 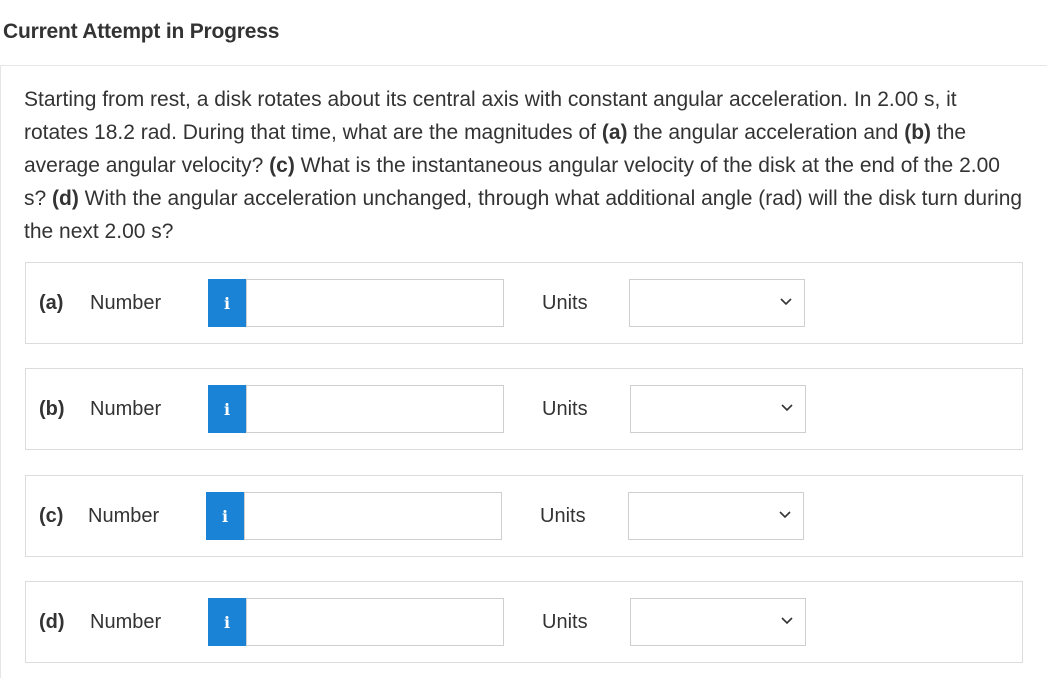 I want to click on part-label-c: (c), so click(x=51, y=516).